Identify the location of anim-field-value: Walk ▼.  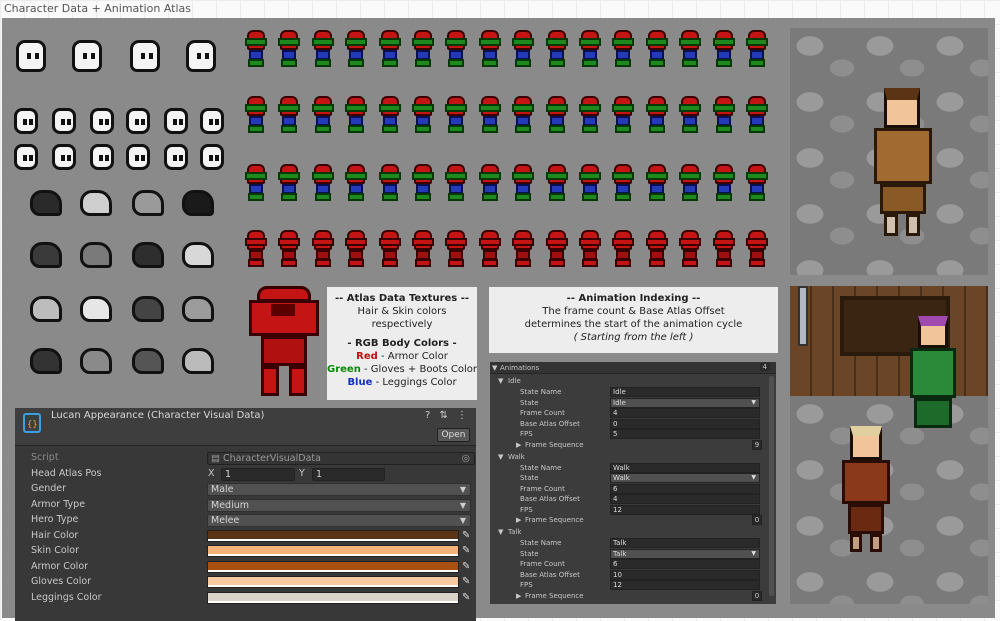
(685, 478).